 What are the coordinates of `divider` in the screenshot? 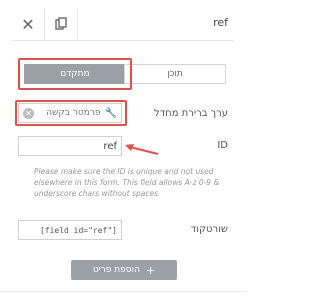 It's located at (123, 291).